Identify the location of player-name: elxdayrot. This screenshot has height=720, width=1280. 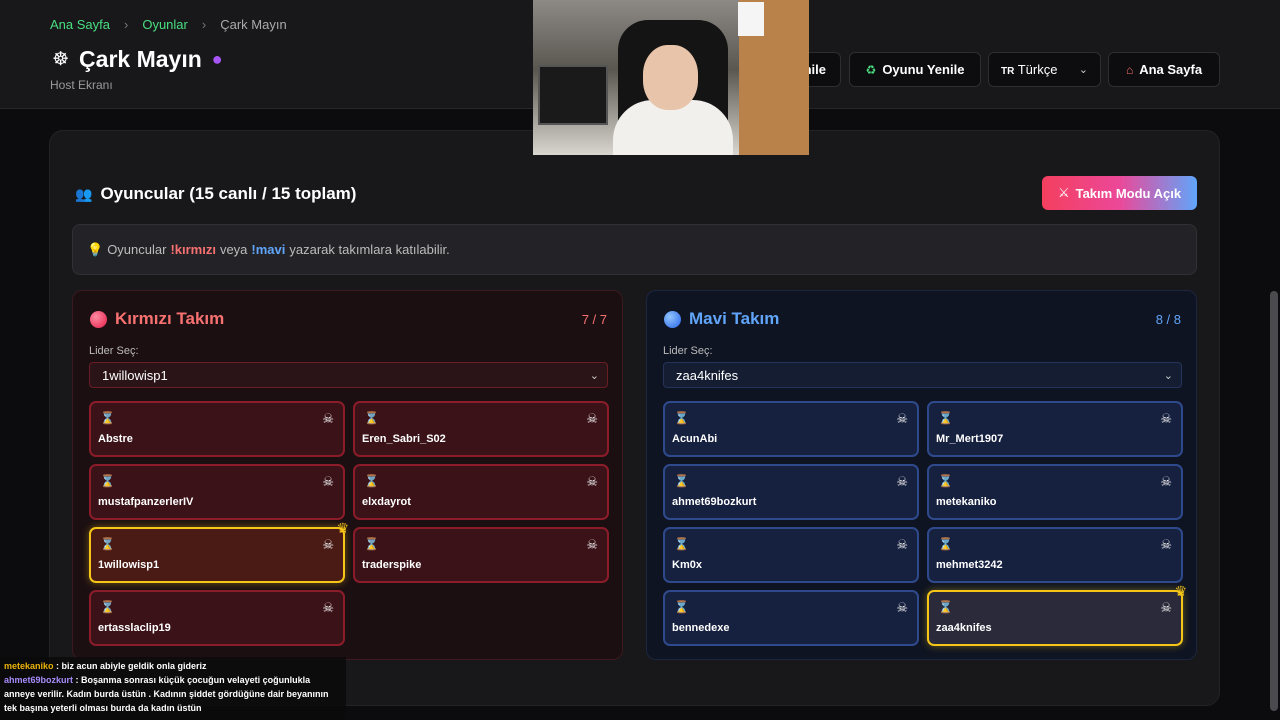
(386, 502).